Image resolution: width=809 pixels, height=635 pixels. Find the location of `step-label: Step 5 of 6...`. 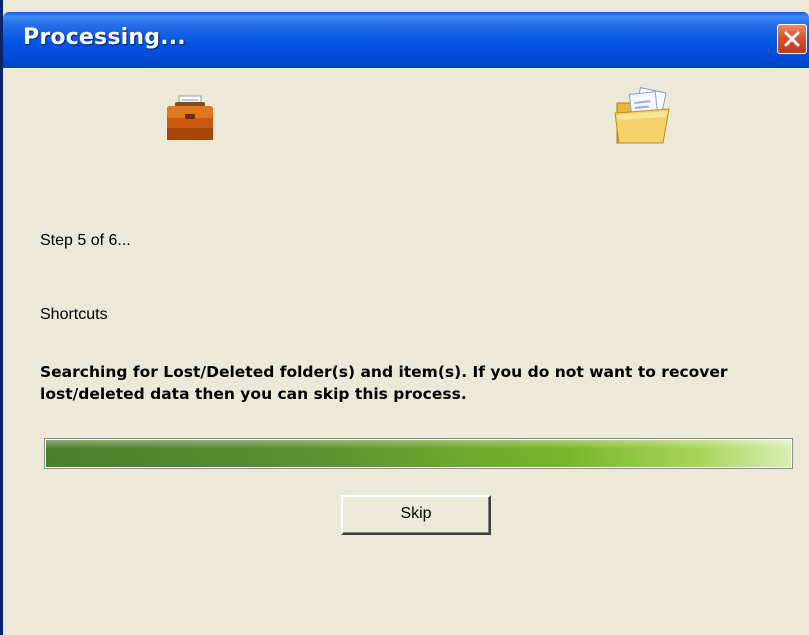

step-label: Step 5 of 6... is located at coordinates (85, 240).